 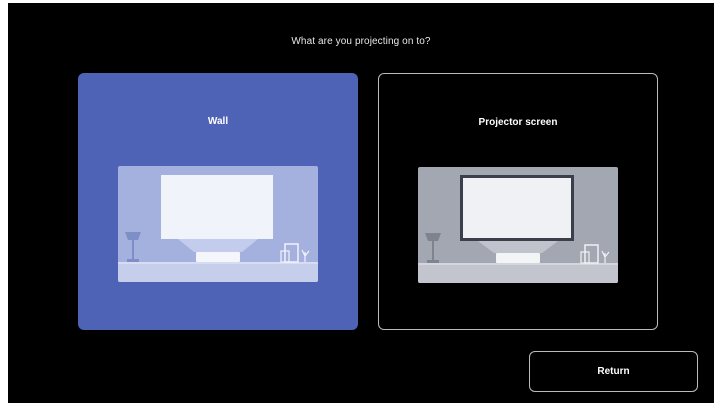 I want to click on wall-projection-illustration, so click(x=218, y=224).